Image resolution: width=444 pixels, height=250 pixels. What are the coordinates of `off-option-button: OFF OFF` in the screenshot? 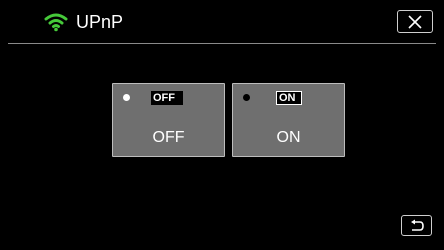 It's located at (168, 120).